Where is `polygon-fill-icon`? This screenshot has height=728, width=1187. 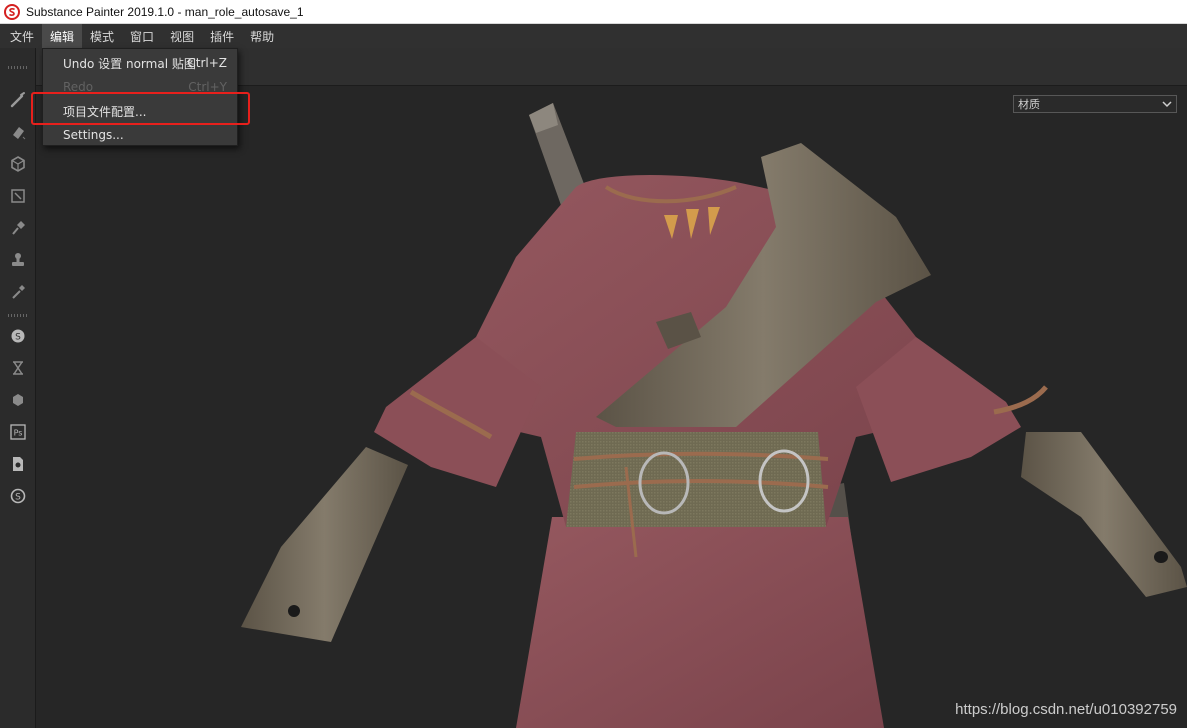
polygon-fill-icon is located at coordinates (18, 196).